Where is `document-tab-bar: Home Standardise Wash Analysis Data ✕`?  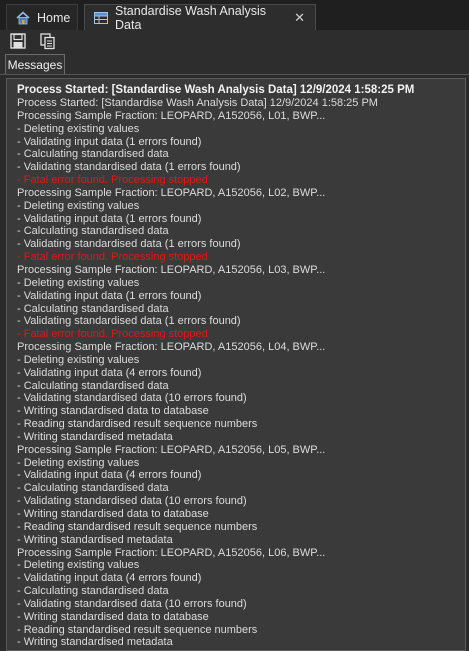 document-tab-bar: Home Standardise Wash Analysis Data ✕ is located at coordinates (234, 16).